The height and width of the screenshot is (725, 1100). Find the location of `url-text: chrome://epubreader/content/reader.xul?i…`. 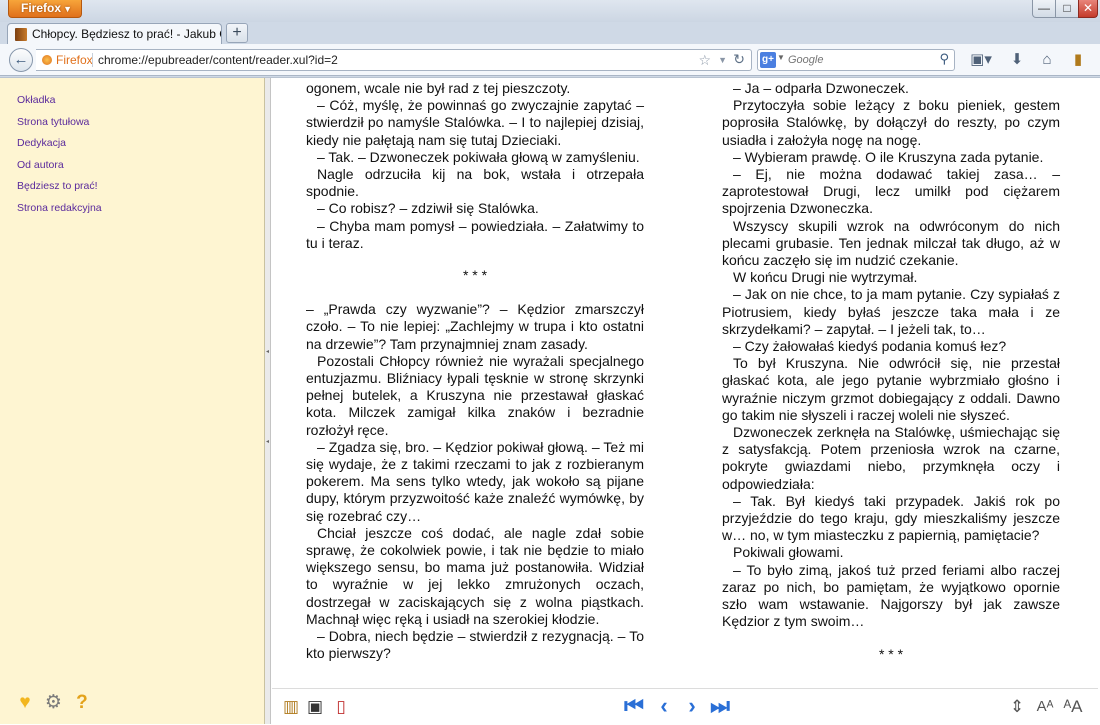

url-text: chrome://epubreader/content/reader.xul?i… is located at coordinates (218, 60).